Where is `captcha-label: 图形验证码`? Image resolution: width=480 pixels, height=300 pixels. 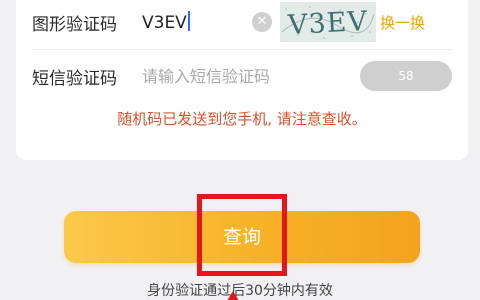
captcha-label: 图形验证码 is located at coordinates (74, 24).